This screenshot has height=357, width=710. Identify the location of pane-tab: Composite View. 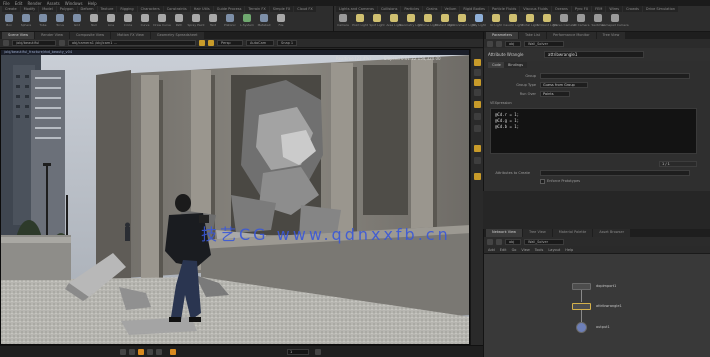
(90, 35).